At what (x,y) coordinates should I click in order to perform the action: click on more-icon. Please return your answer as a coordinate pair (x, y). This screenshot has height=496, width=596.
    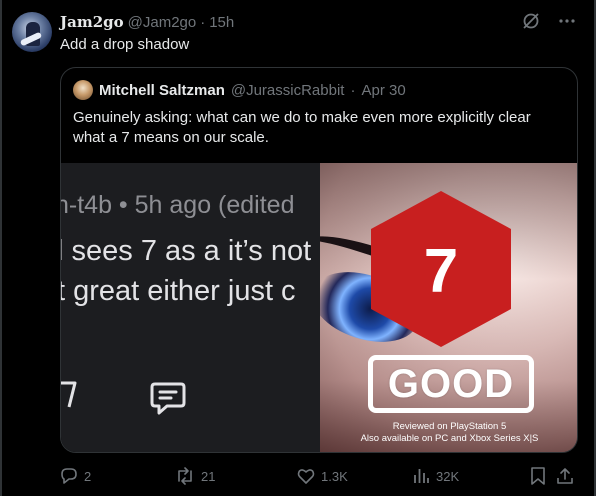
    Looking at the image, I should click on (567, 21).